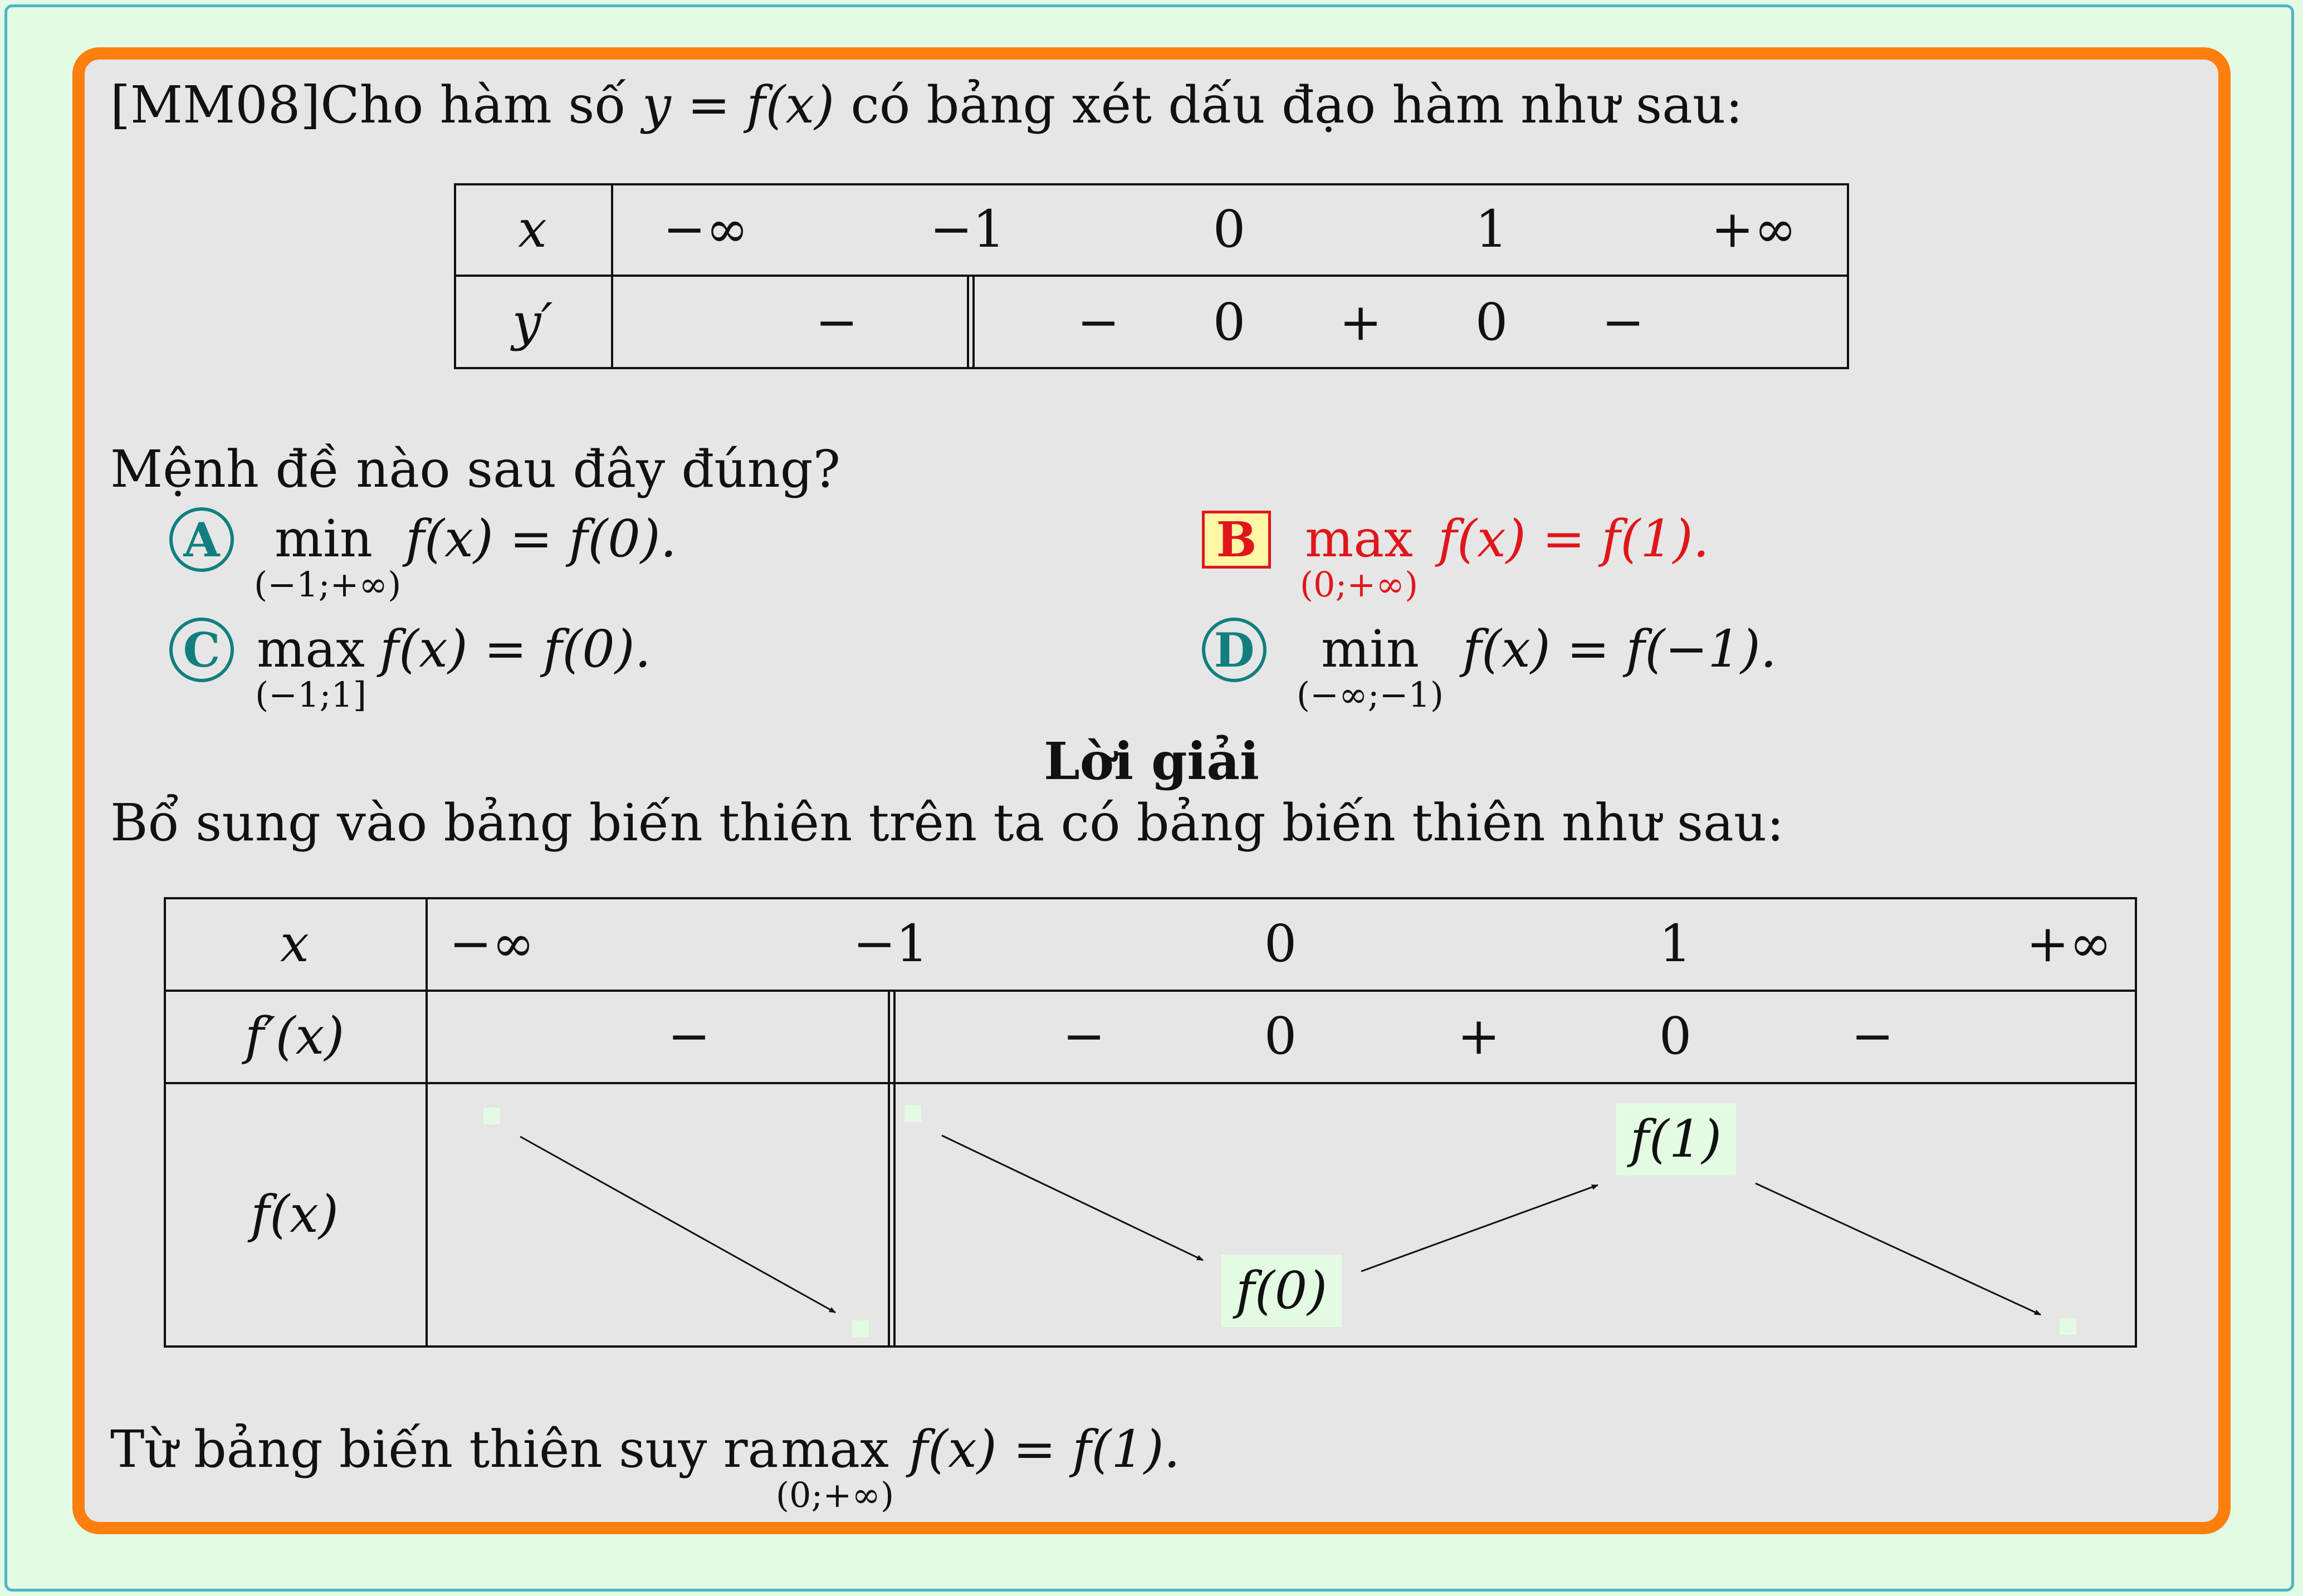  What do you see at coordinates (1281, 1291) in the screenshot?
I see `var-node-f0: f(0)` at bounding box center [1281, 1291].